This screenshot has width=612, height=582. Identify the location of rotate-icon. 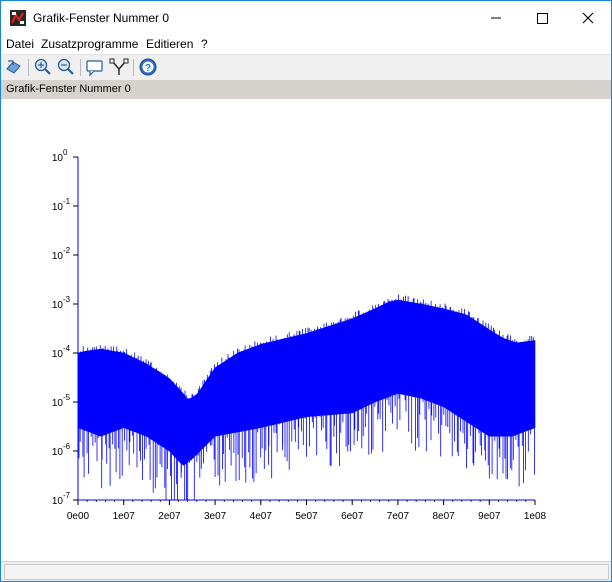
(13, 67).